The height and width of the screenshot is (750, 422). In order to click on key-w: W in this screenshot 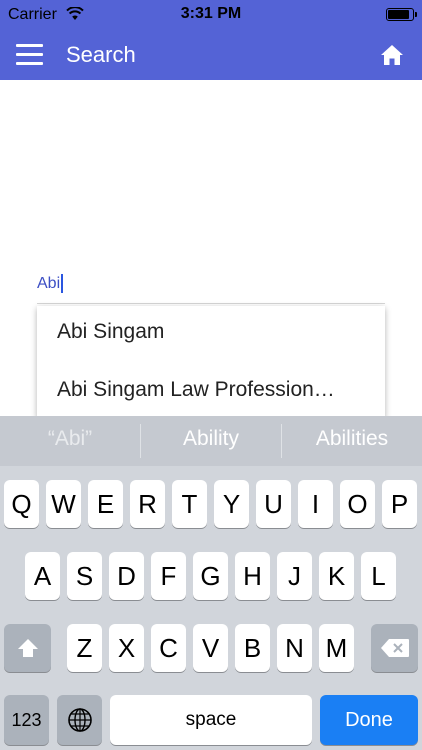, I will do `click(63, 504)`.